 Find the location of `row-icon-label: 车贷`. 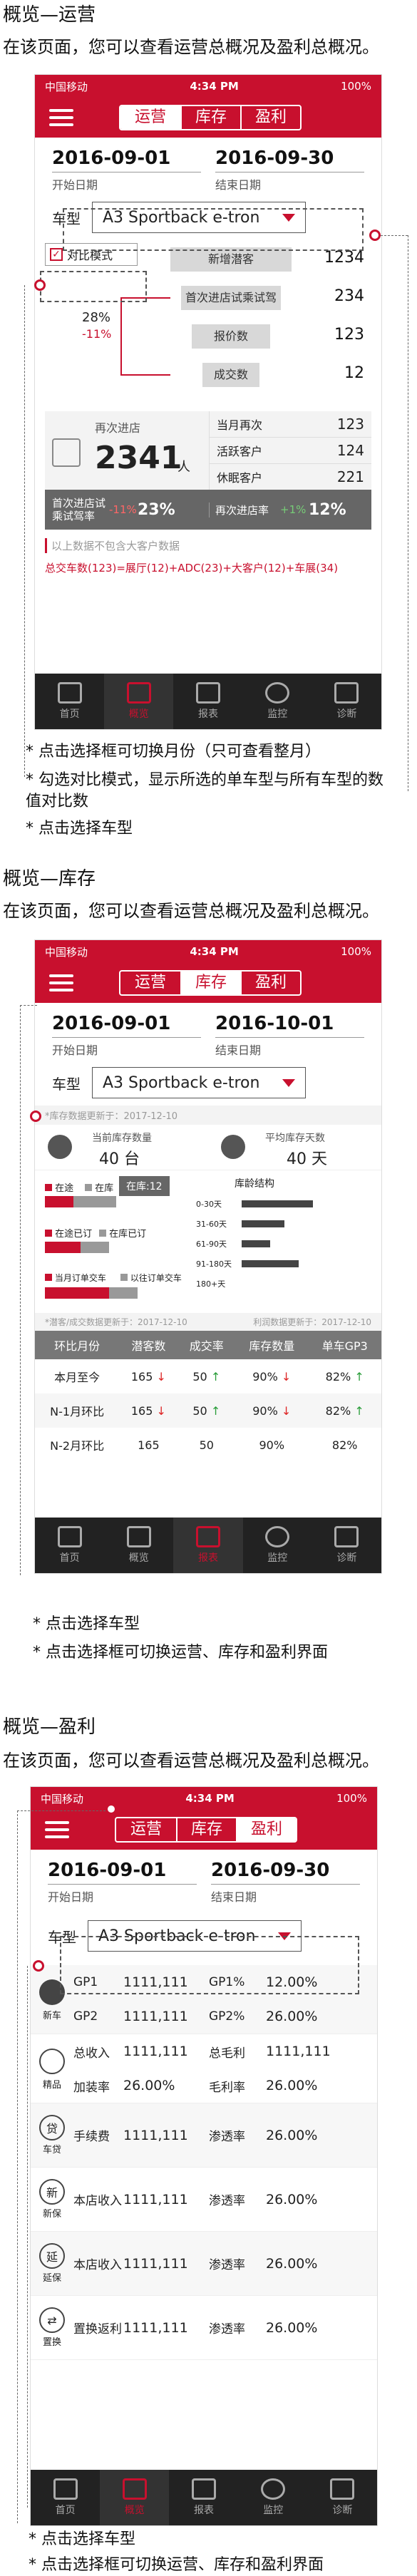

row-icon-label: 车贷 is located at coordinates (51, 2150).